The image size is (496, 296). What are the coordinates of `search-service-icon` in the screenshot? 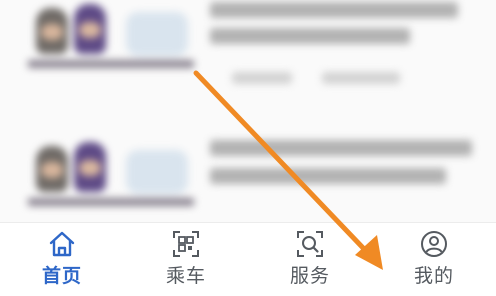 It's located at (310, 244).